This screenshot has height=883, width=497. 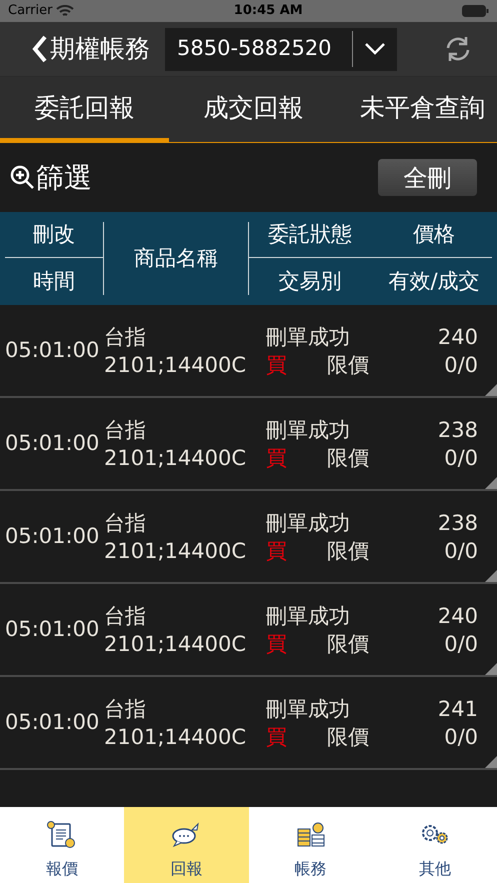 What do you see at coordinates (176, 258) in the screenshot?
I see `column-header: 商品名稱` at bounding box center [176, 258].